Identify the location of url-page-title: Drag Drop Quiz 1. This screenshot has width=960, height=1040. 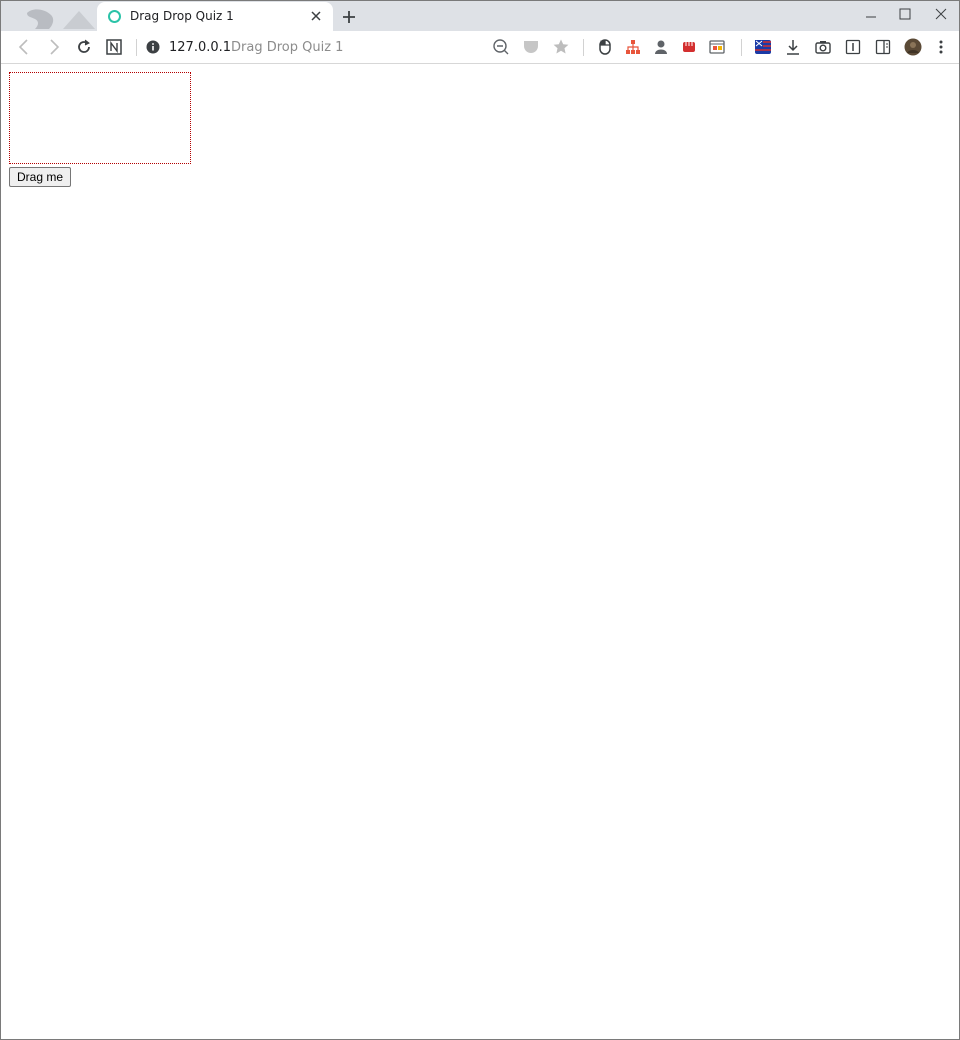
(287, 47).